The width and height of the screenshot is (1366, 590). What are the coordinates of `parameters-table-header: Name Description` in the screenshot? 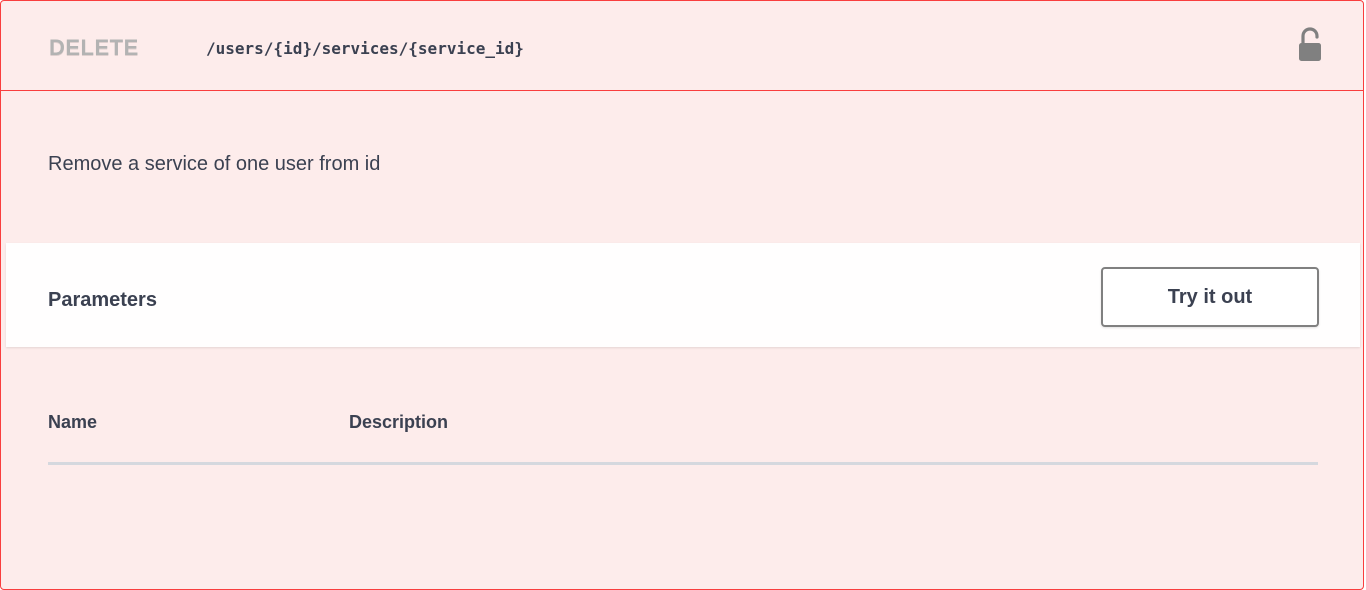 It's located at (683, 429).